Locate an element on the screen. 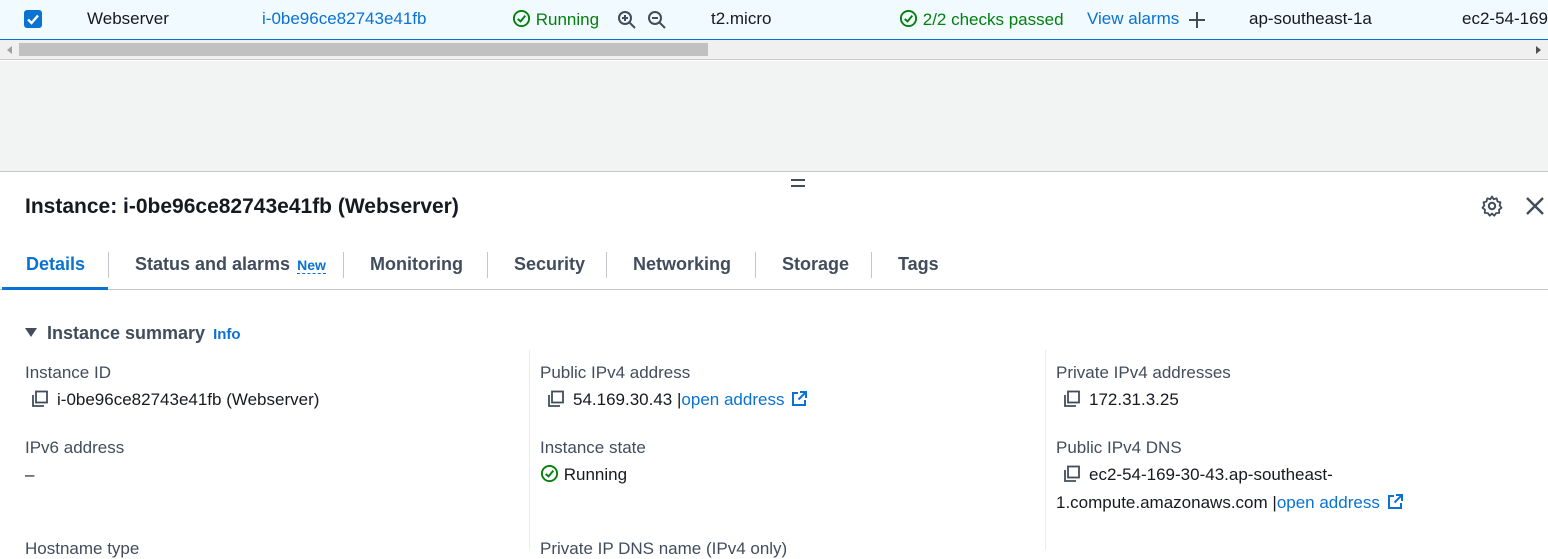  row-name: Webserver is located at coordinates (128, 18).